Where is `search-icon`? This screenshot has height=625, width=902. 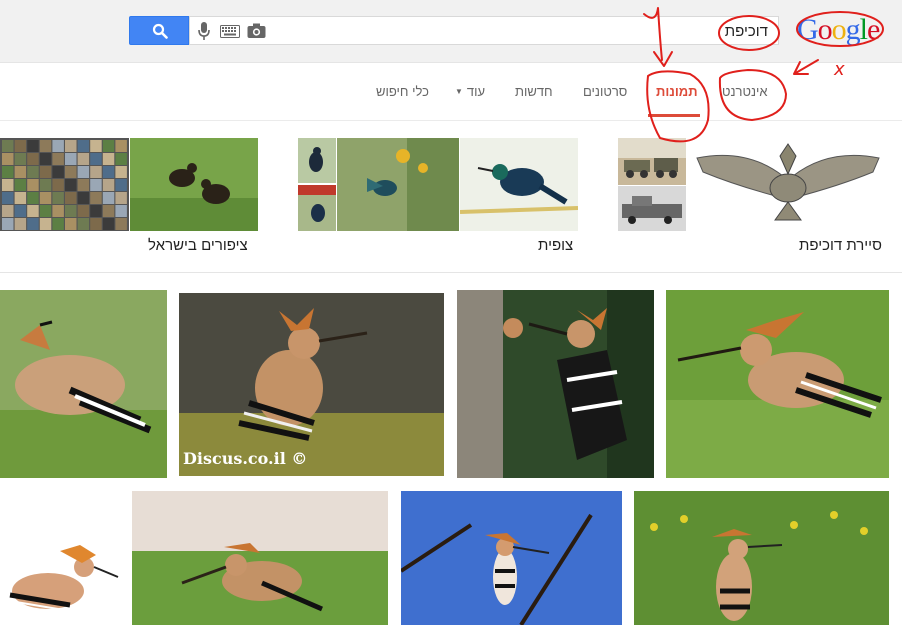 search-icon is located at coordinates (160, 31).